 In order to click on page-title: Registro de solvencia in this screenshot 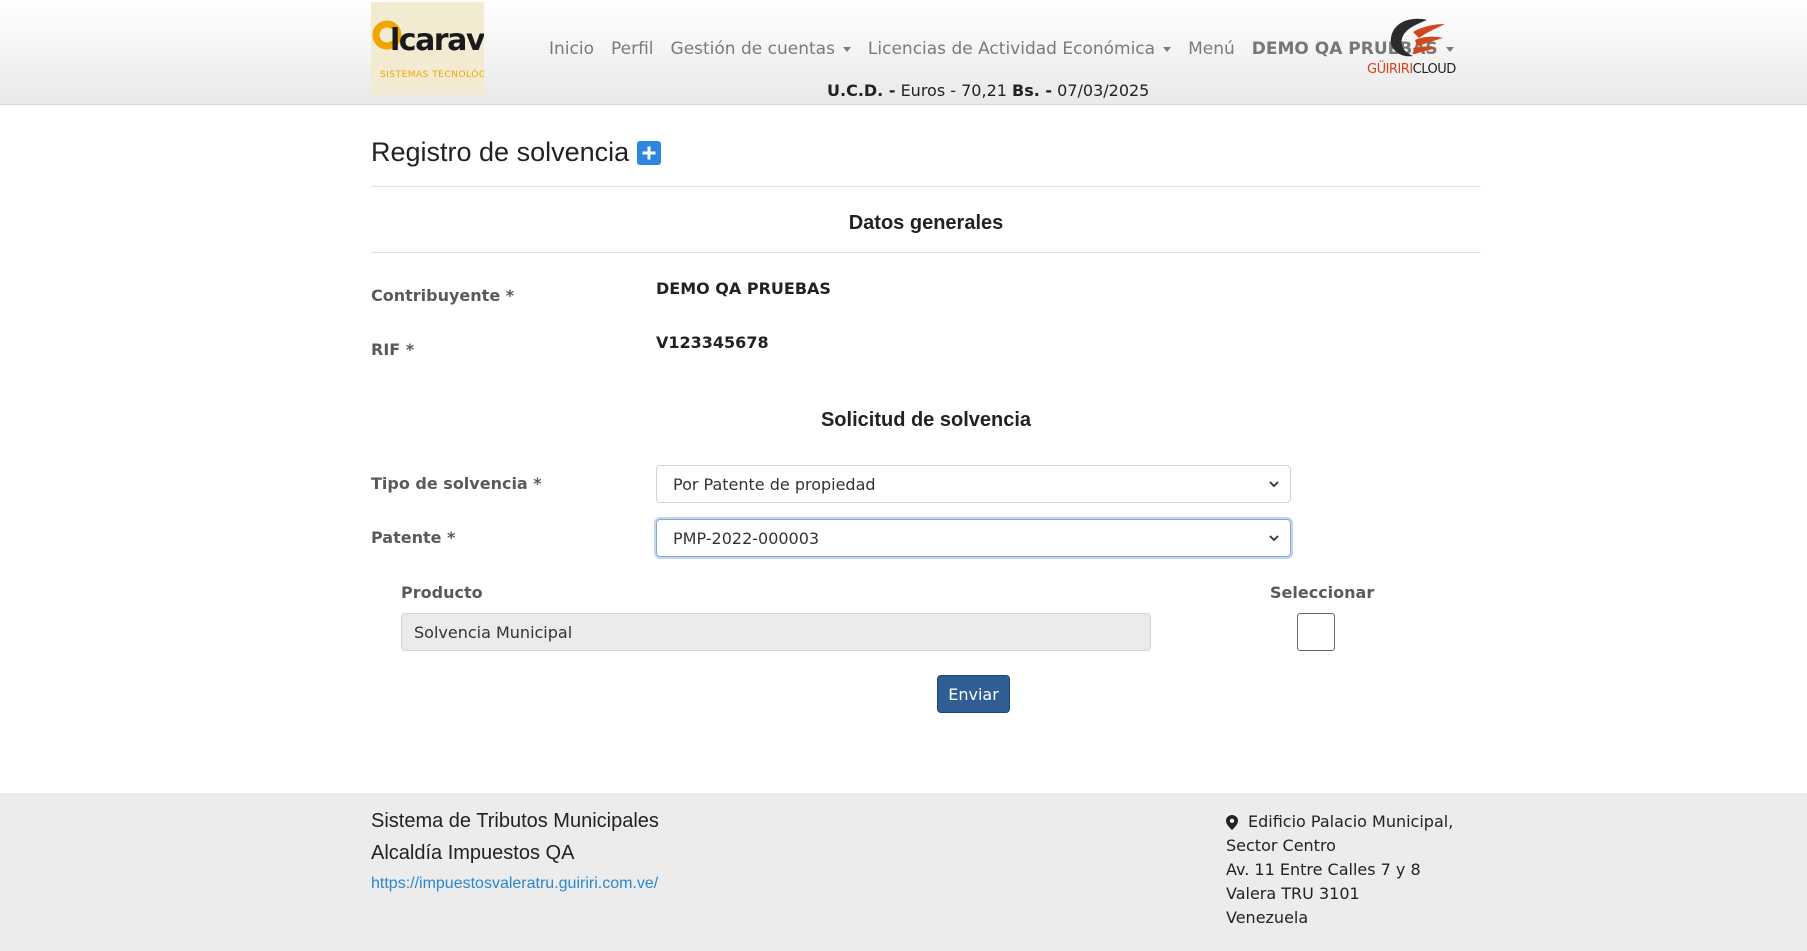, I will do `click(516, 152)`.